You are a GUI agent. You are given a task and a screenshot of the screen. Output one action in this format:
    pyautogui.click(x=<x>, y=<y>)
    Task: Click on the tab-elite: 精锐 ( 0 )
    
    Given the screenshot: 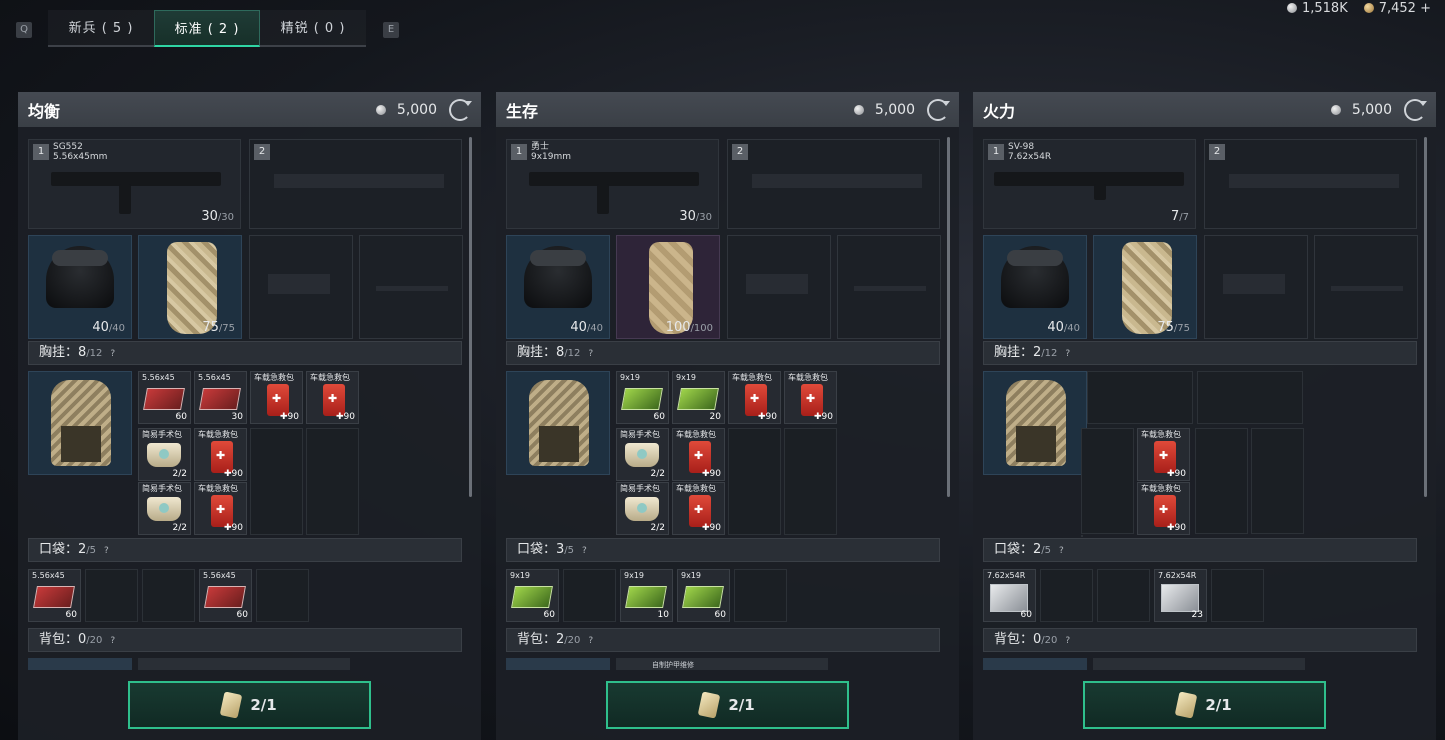 What is the action you would take?
    pyautogui.click(x=313, y=28)
    